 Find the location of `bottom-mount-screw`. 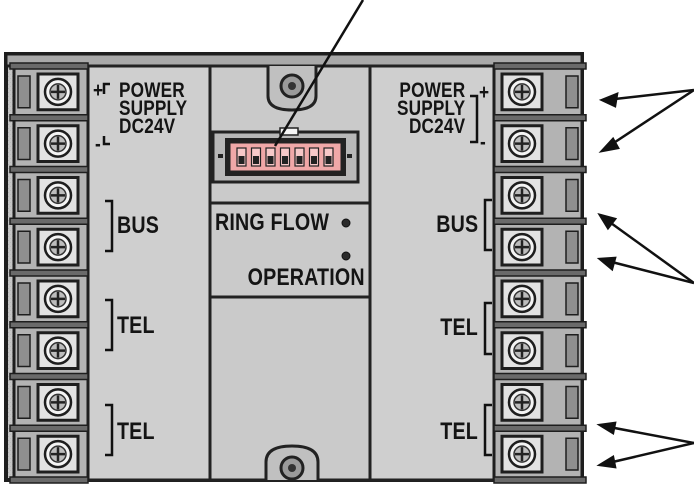

bottom-mount-screw is located at coordinates (292, 462).